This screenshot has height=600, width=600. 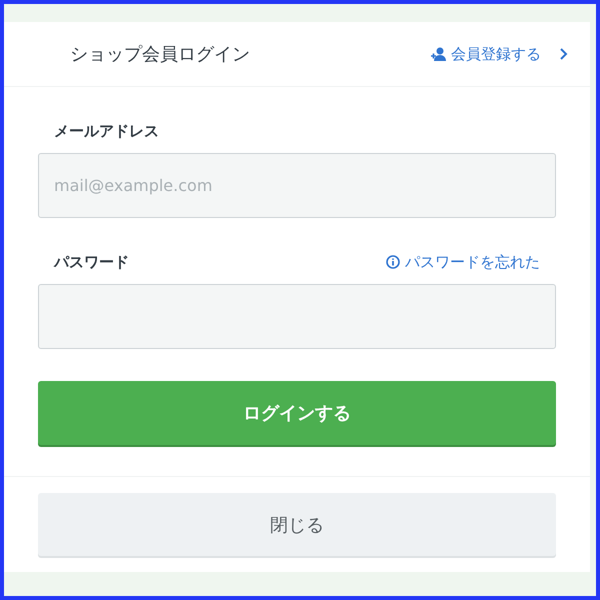 What do you see at coordinates (297, 413) in the screenshot?
I see `login-button: ログインする` at bounding box center [297, 413].